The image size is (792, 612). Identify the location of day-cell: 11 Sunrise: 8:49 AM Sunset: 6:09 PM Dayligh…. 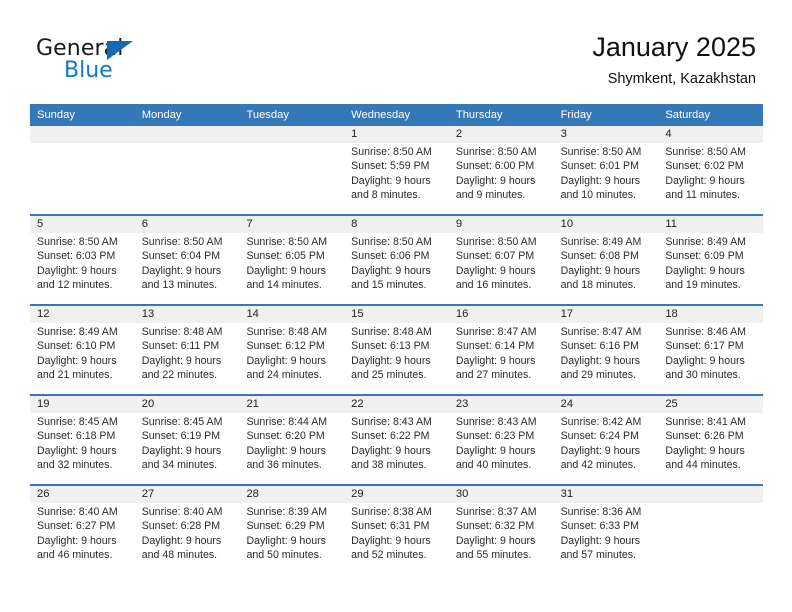
(710, 260).